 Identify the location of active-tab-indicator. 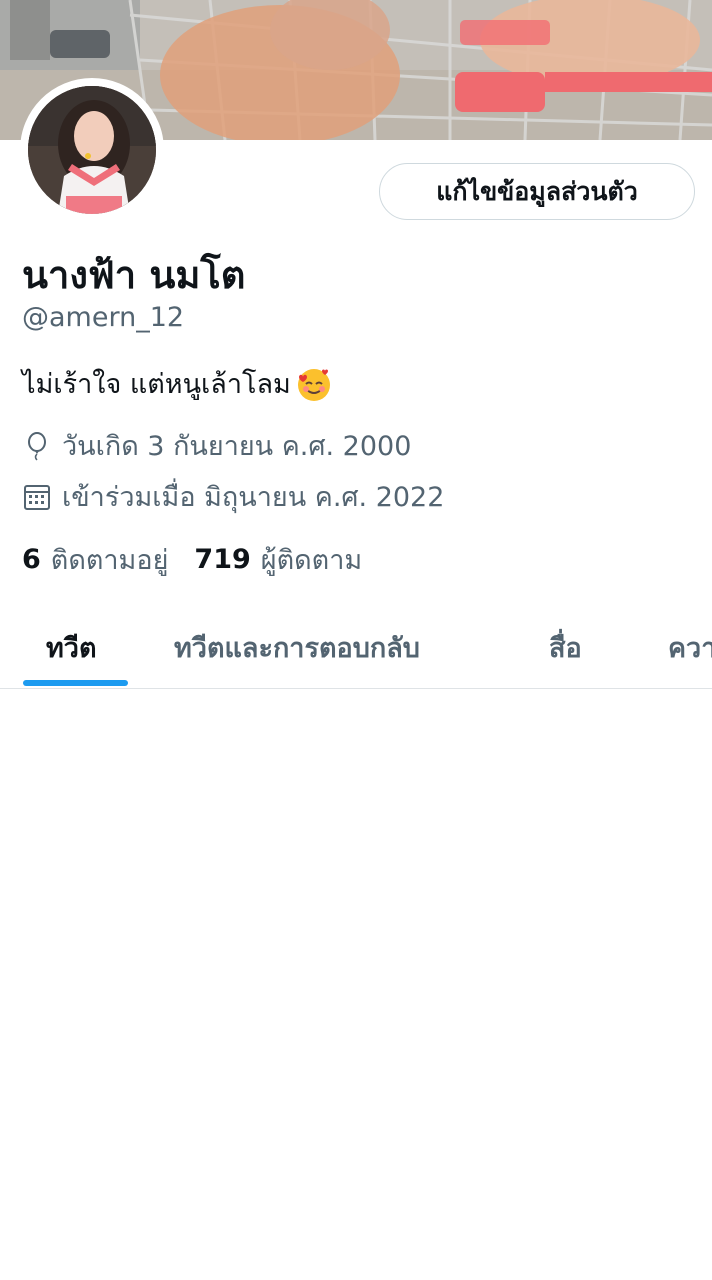
(75, 683).